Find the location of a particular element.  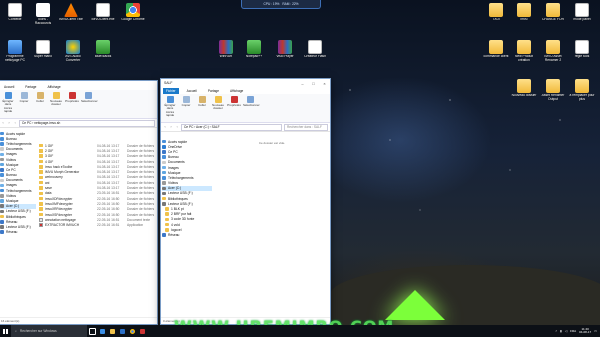

desktop-icon-winrar: WinRAR is located at coordinates (226, 49).